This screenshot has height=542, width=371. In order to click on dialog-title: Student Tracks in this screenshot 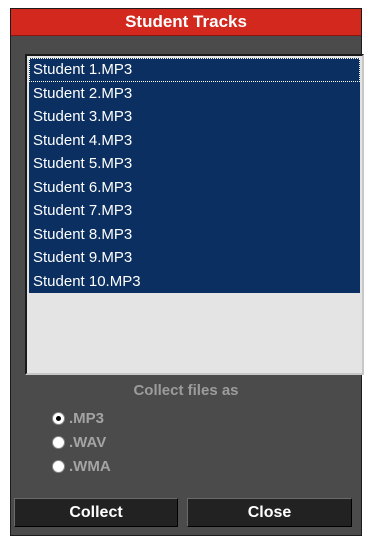, I will do `click(186, 22)`.